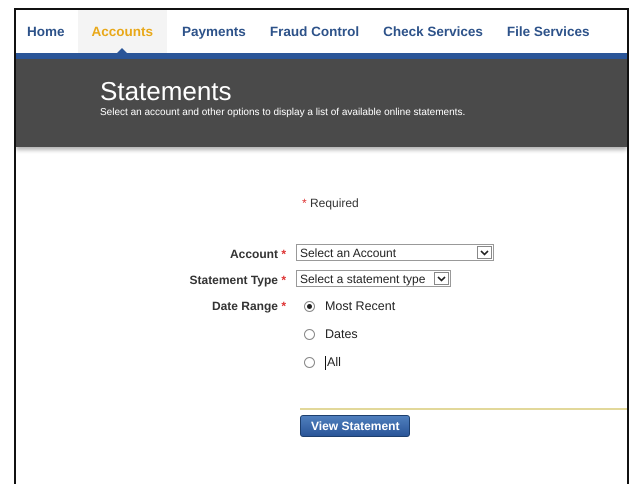 This screenshot has height=484, width=633. I want to click on field-label: Statement Type *, so click(237, 279).